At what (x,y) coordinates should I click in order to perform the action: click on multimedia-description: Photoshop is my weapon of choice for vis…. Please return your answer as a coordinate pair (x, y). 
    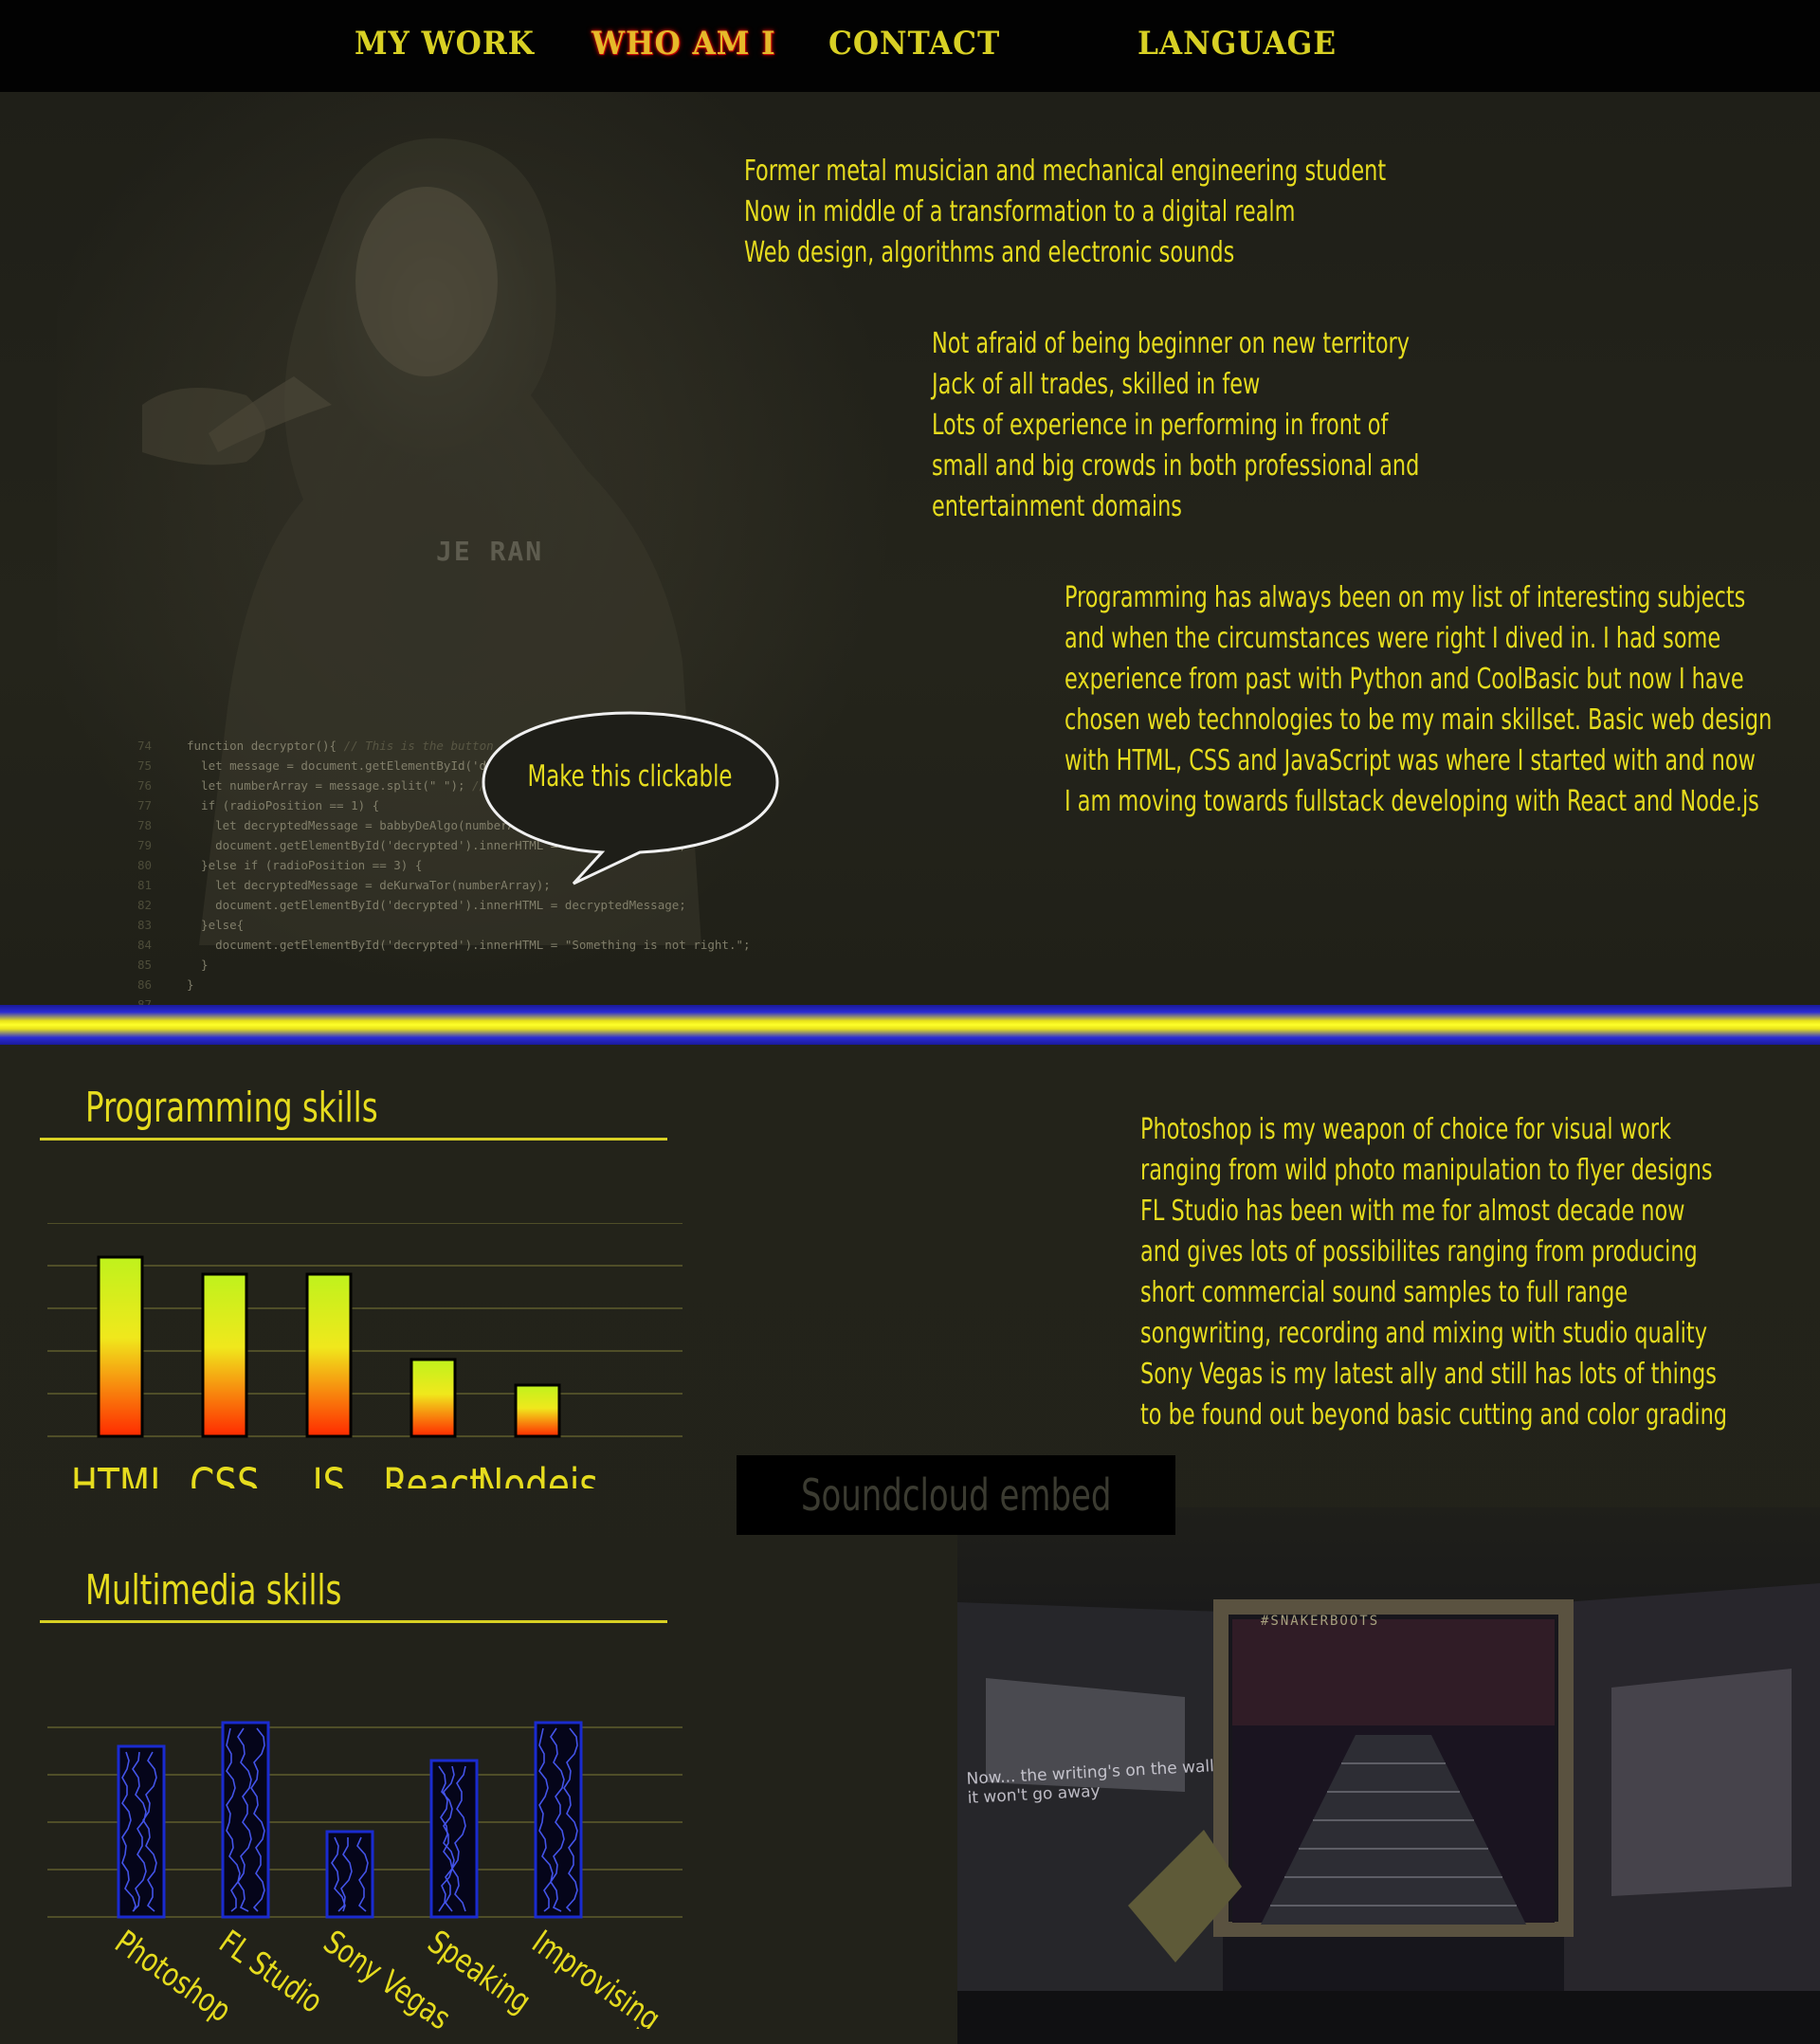
    Looking at the image, I should click on (1434, 1272).